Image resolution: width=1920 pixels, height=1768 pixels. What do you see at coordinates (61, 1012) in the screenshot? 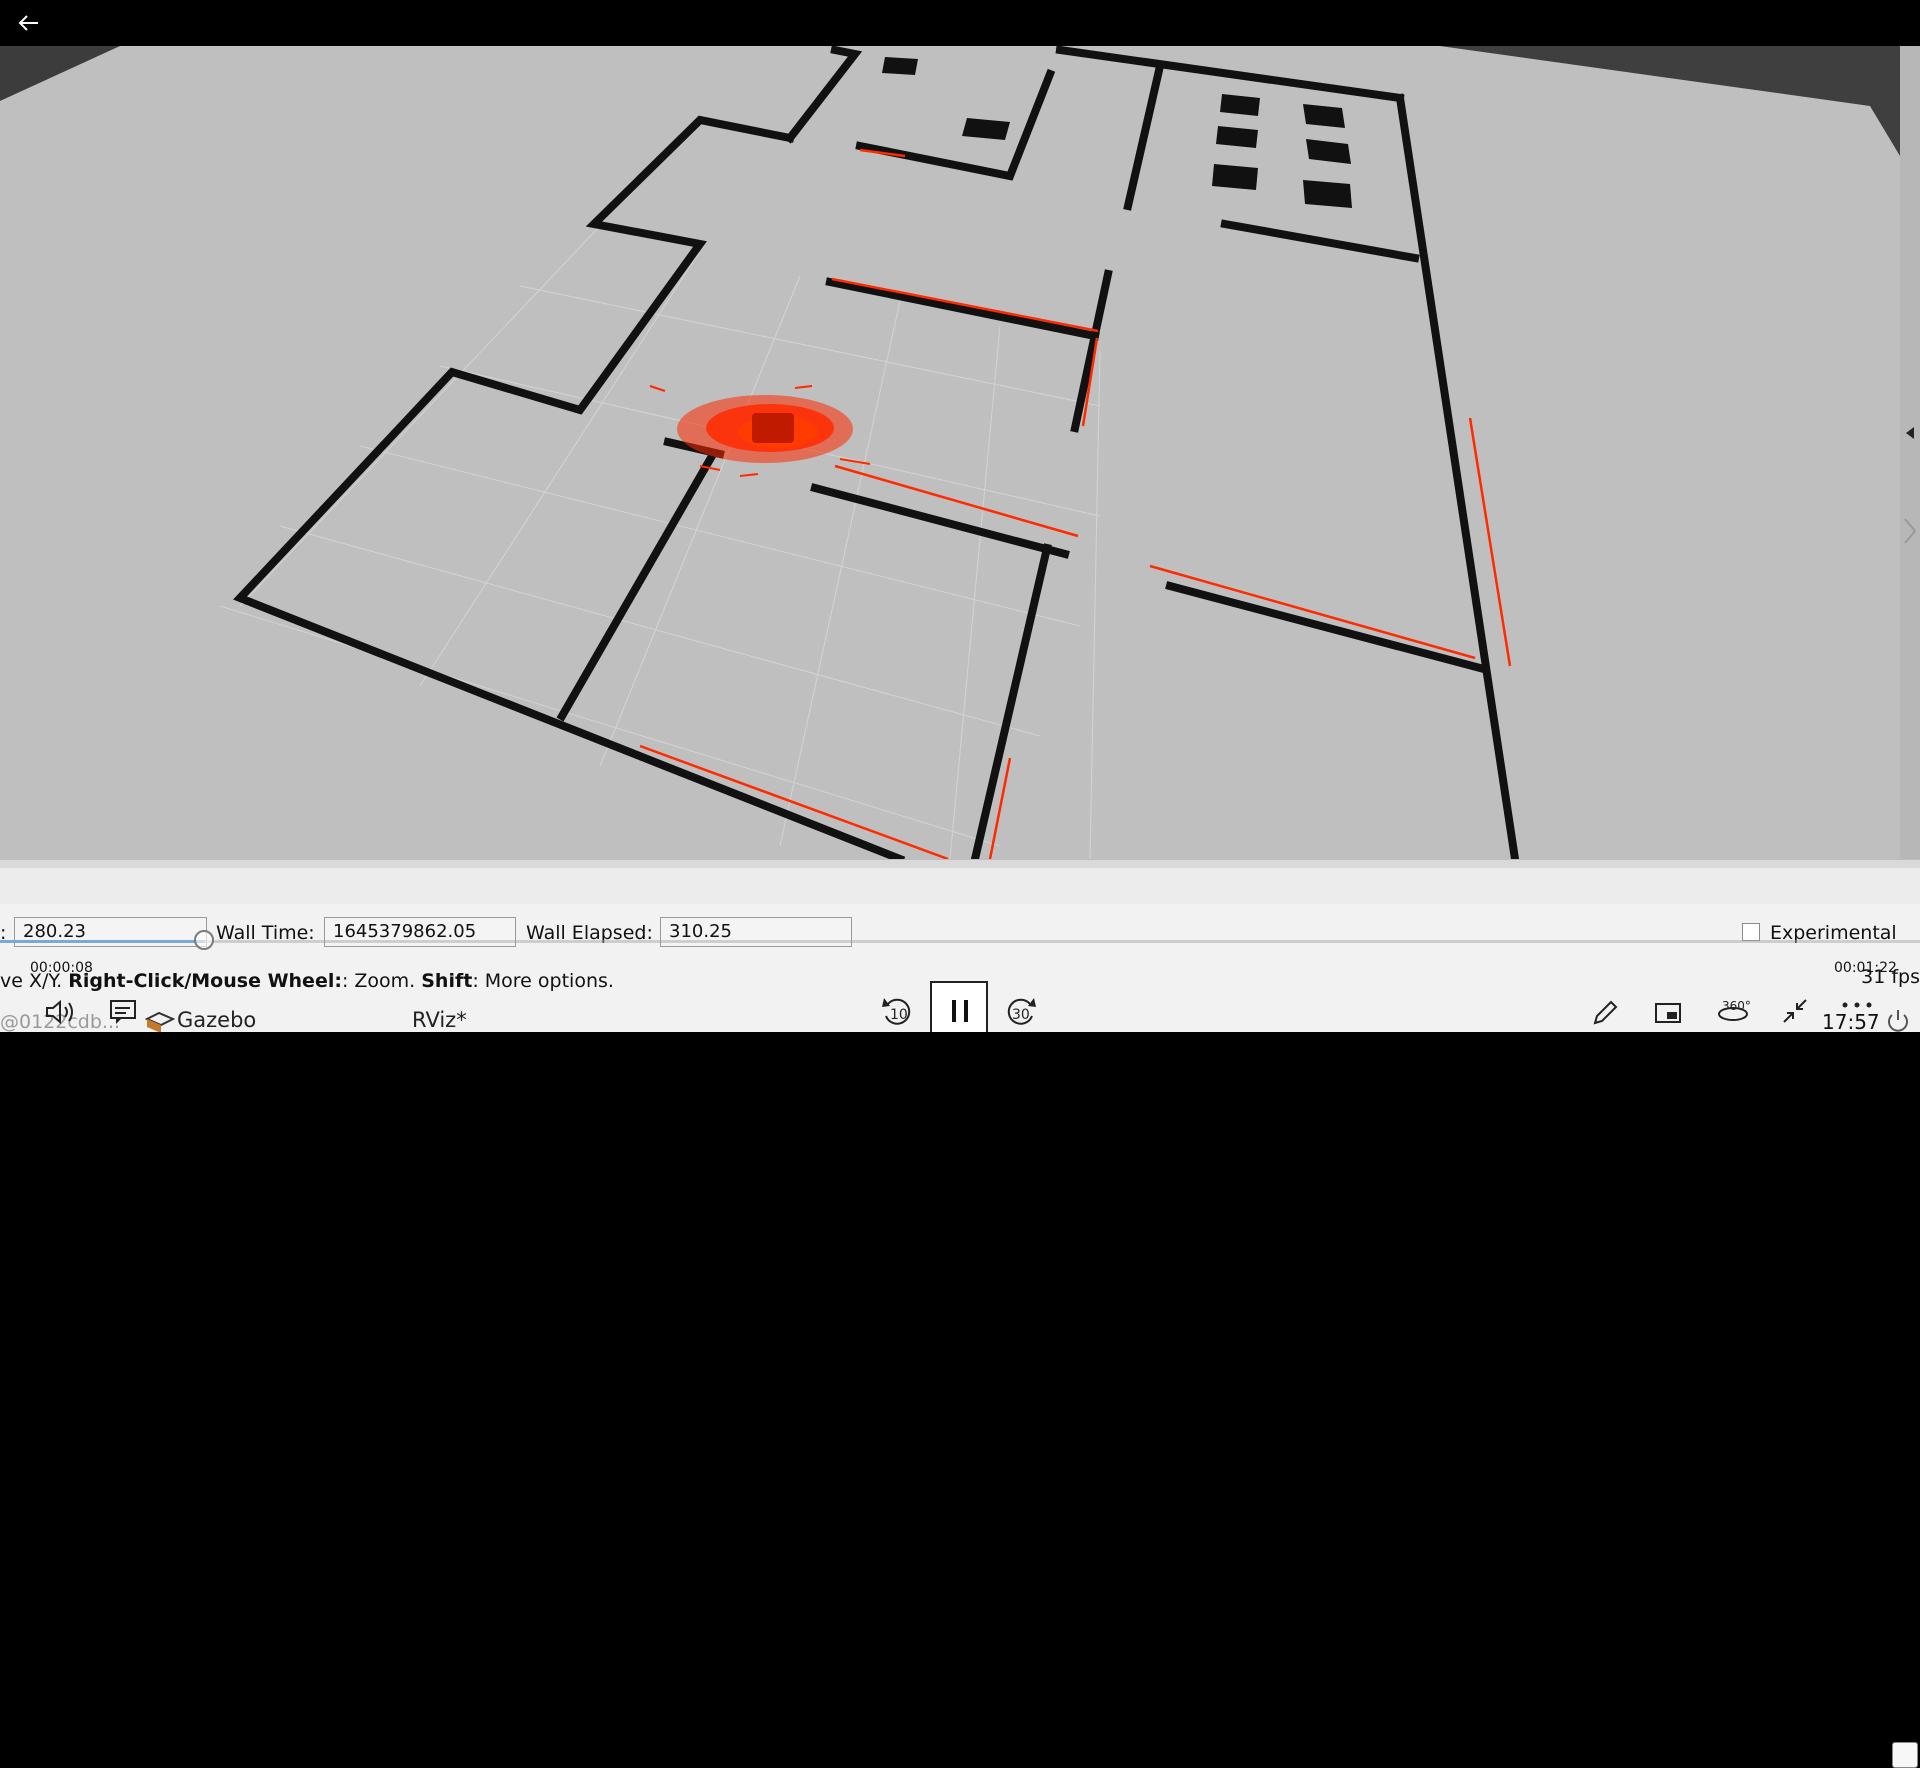
I see `volume-icon` at bounding box center [61, 1012].